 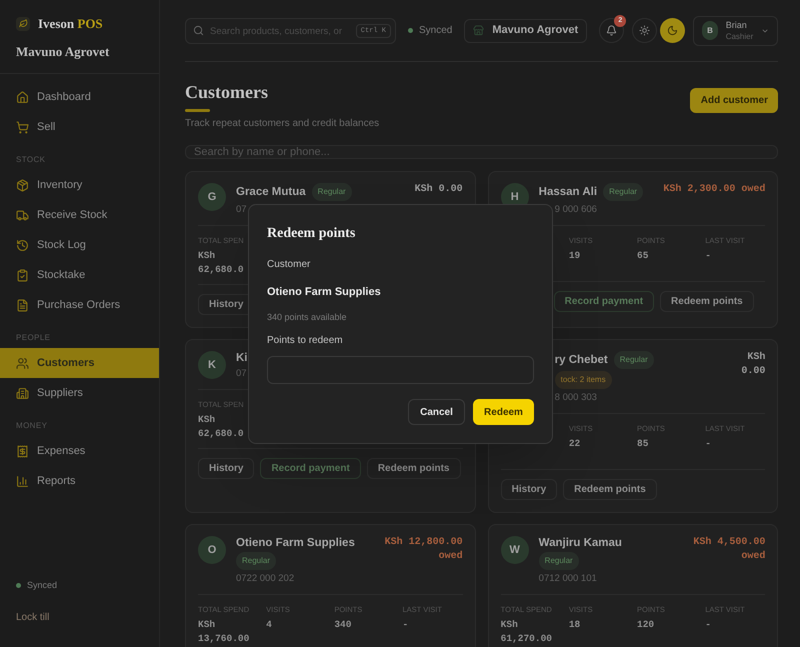 What do you see at coordinates (79, 275) in the screenshot?
I see `nav-item: Stocktake` at bounding box center [79, 275].